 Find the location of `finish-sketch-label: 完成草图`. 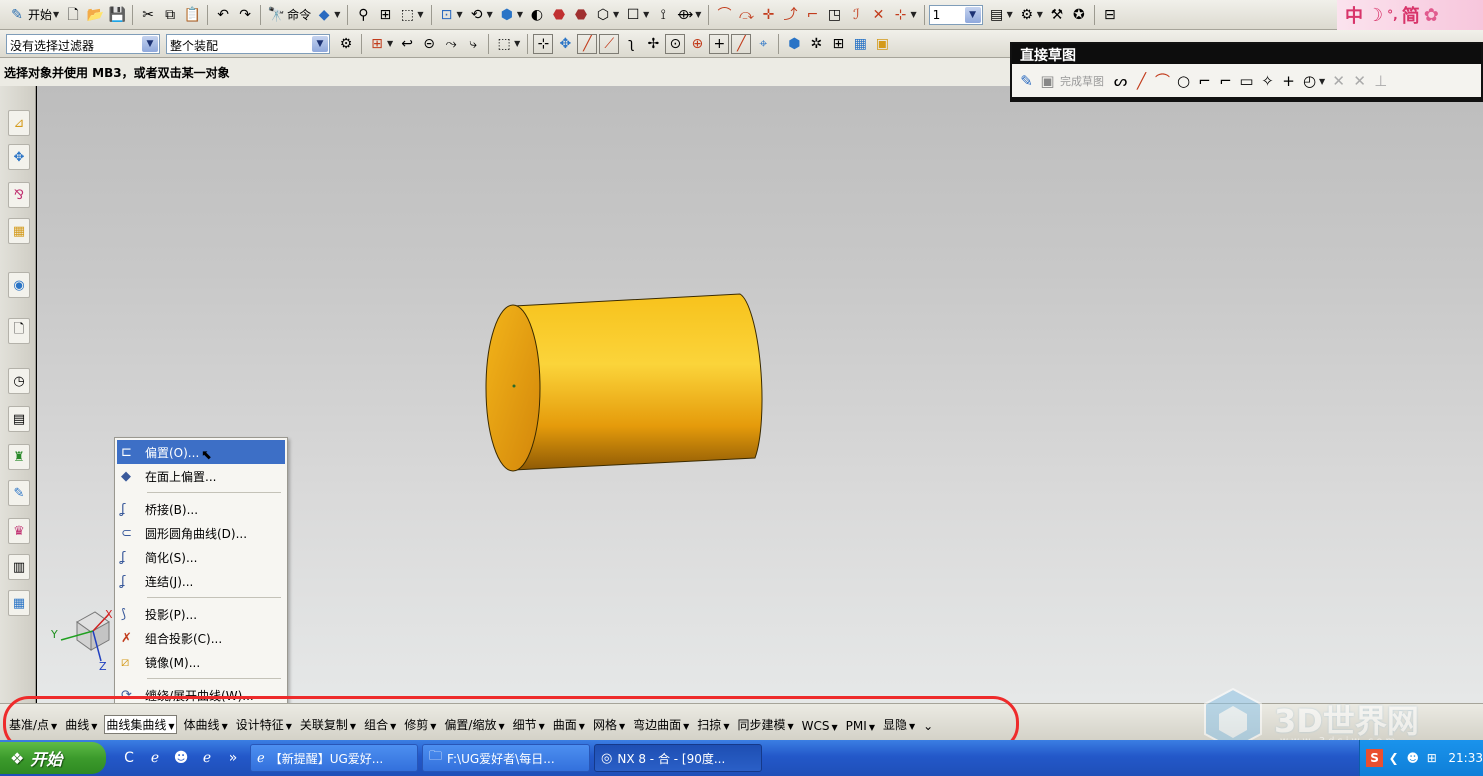

finish-sketch-label: 完成草图 is located at coordinates (1082, 81).